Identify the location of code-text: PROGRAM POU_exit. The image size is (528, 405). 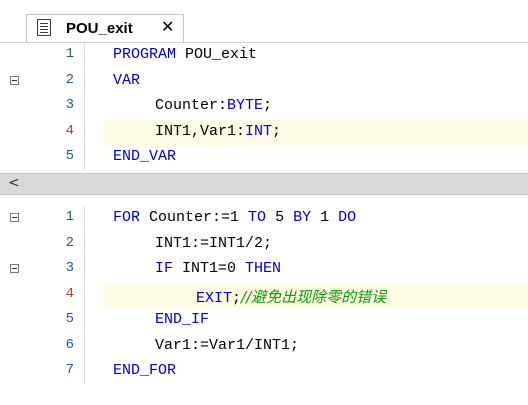
(185, 54).